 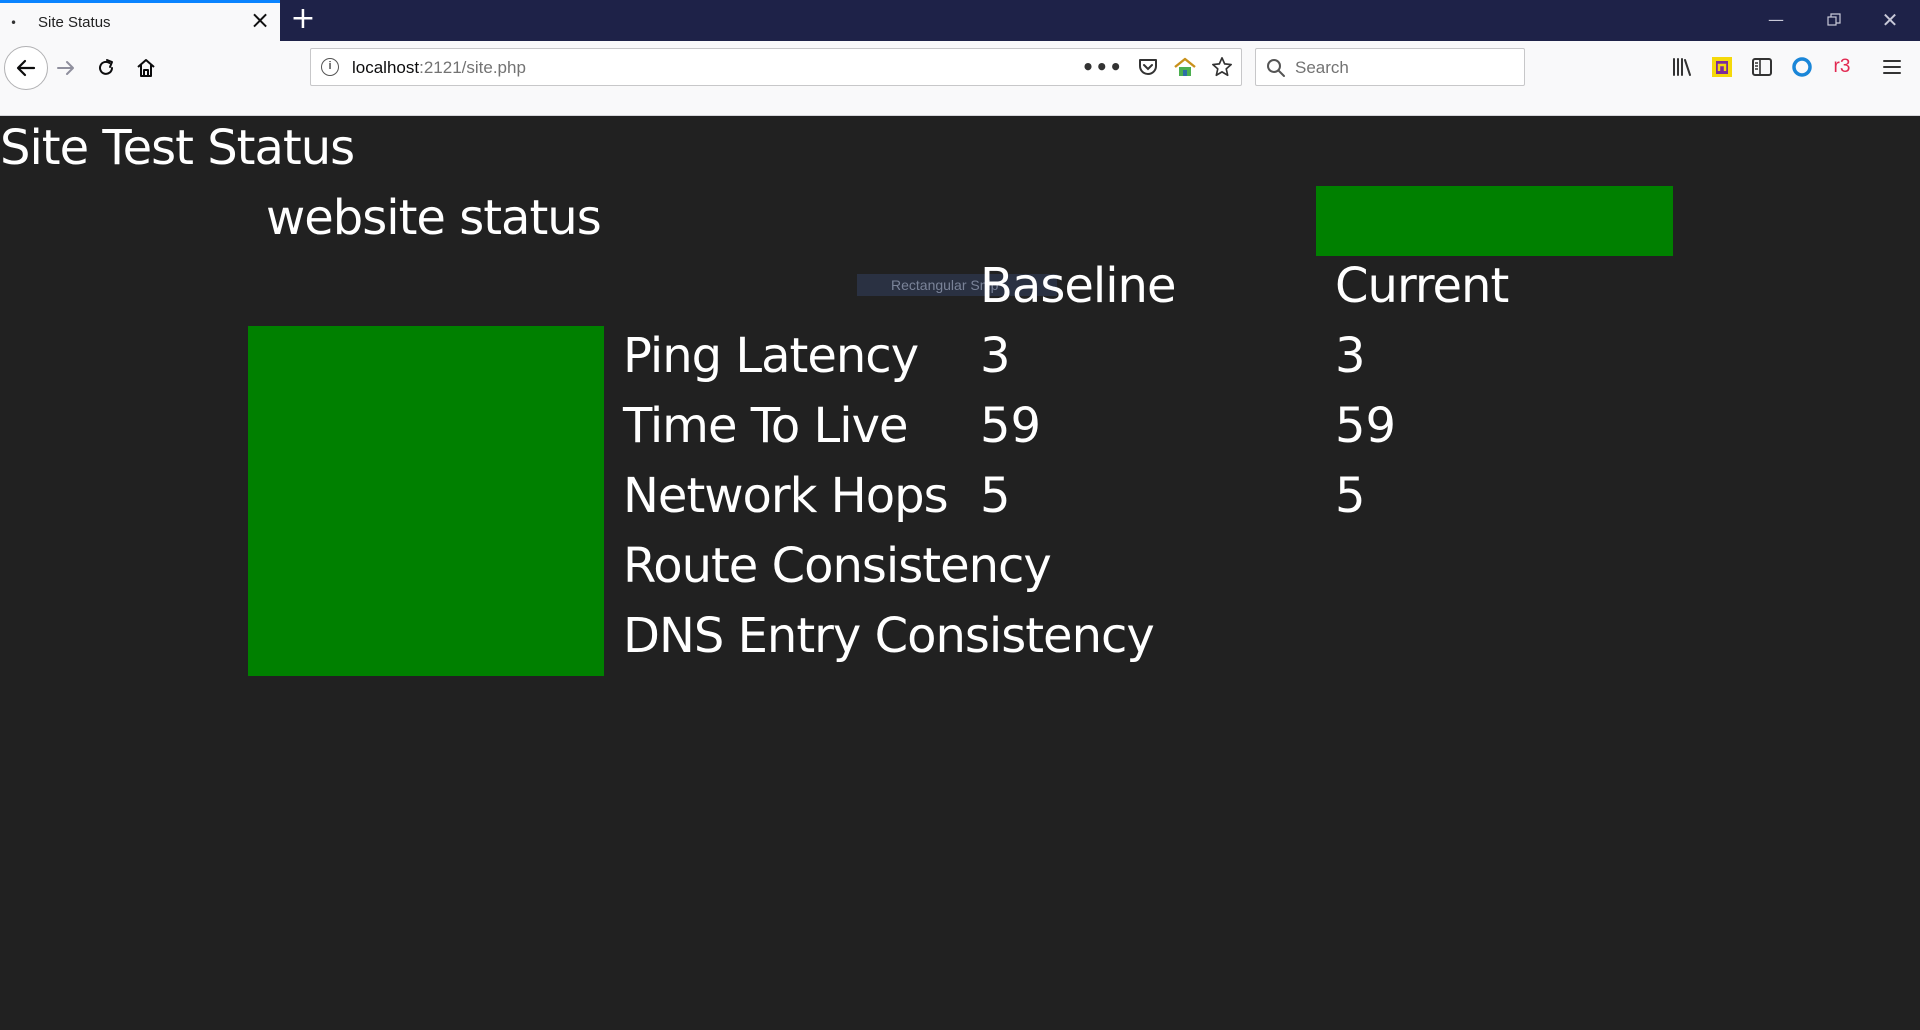 I want to click on current-ping-latency: 3, so click(x=1350, y=356).